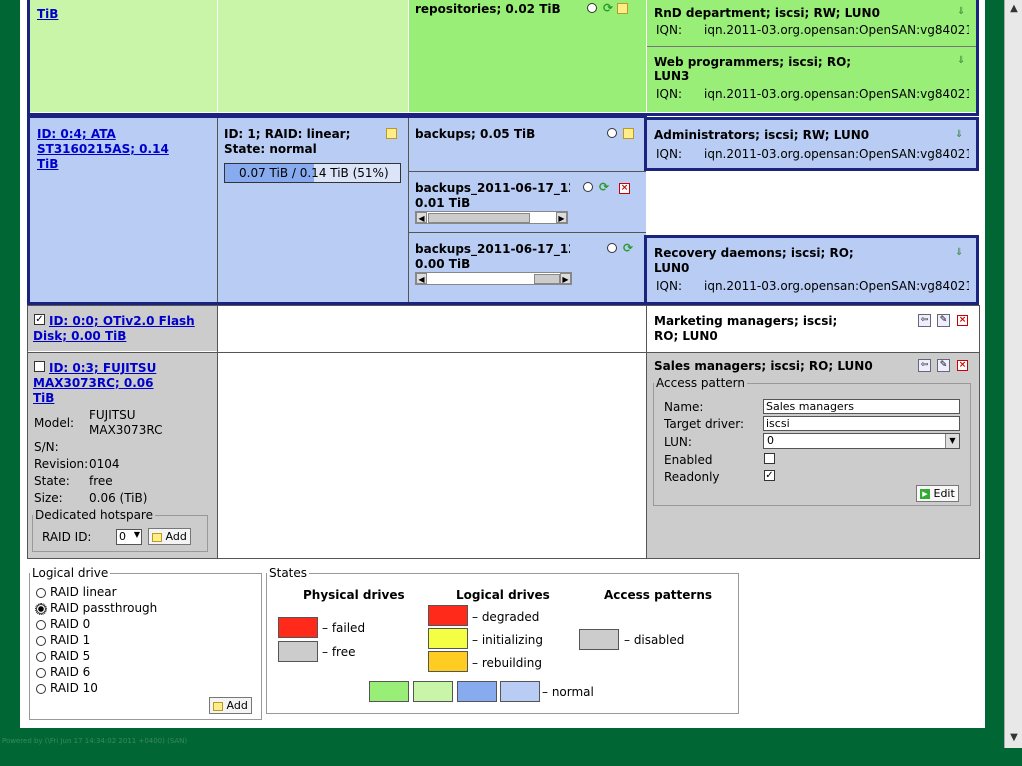  I want to click on hotspare-legend: Dedicated hotspare, so click(94, 515).